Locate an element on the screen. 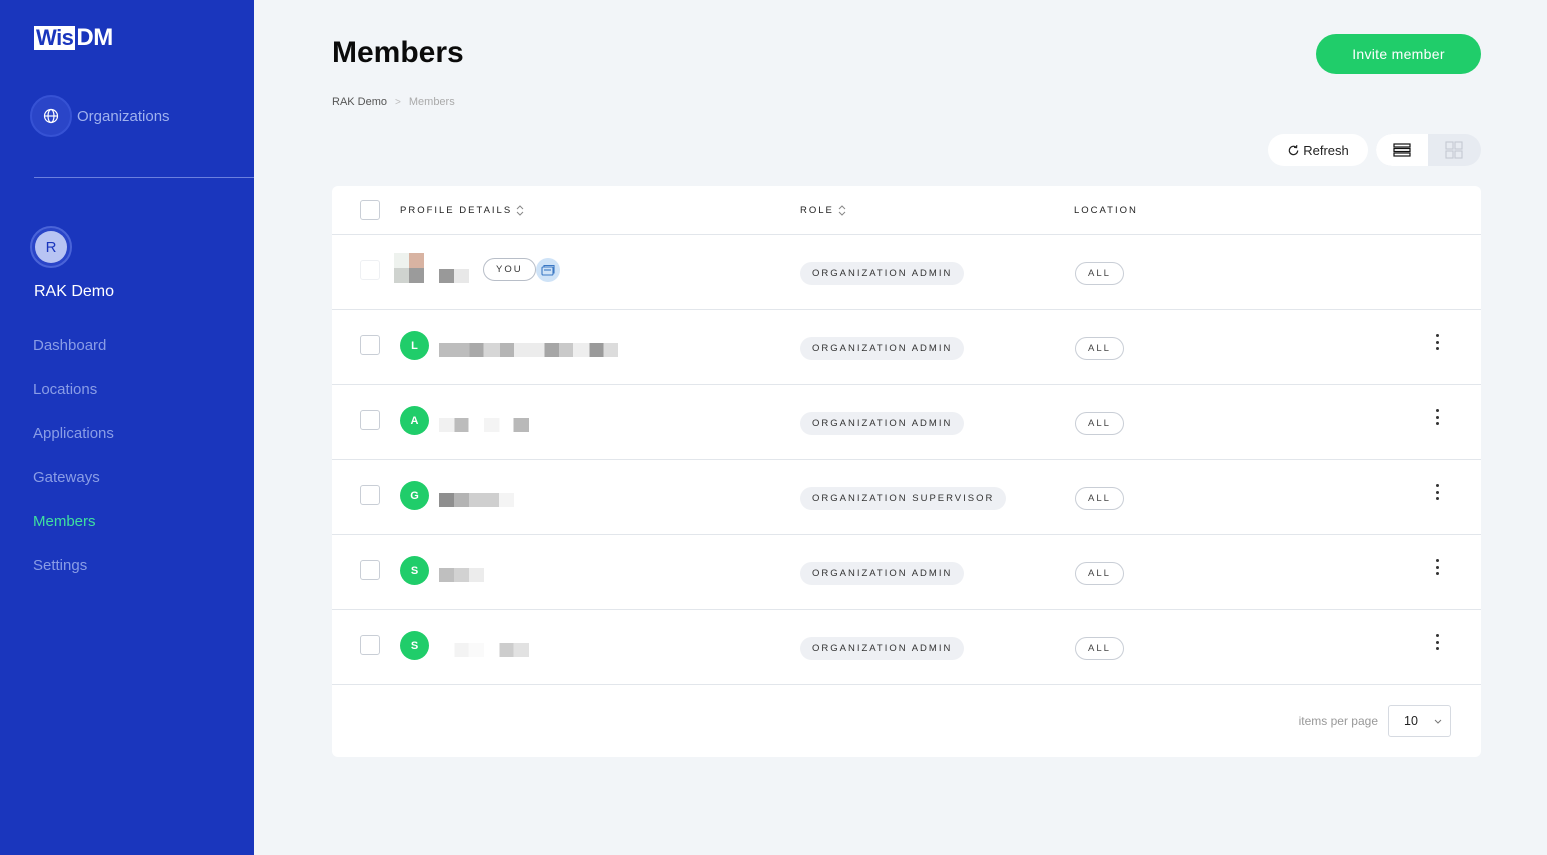 The height and width of the screenshot is (855, 1547). column-profile-details: PROFILE DETAILS is located at coordinates (462, 210).